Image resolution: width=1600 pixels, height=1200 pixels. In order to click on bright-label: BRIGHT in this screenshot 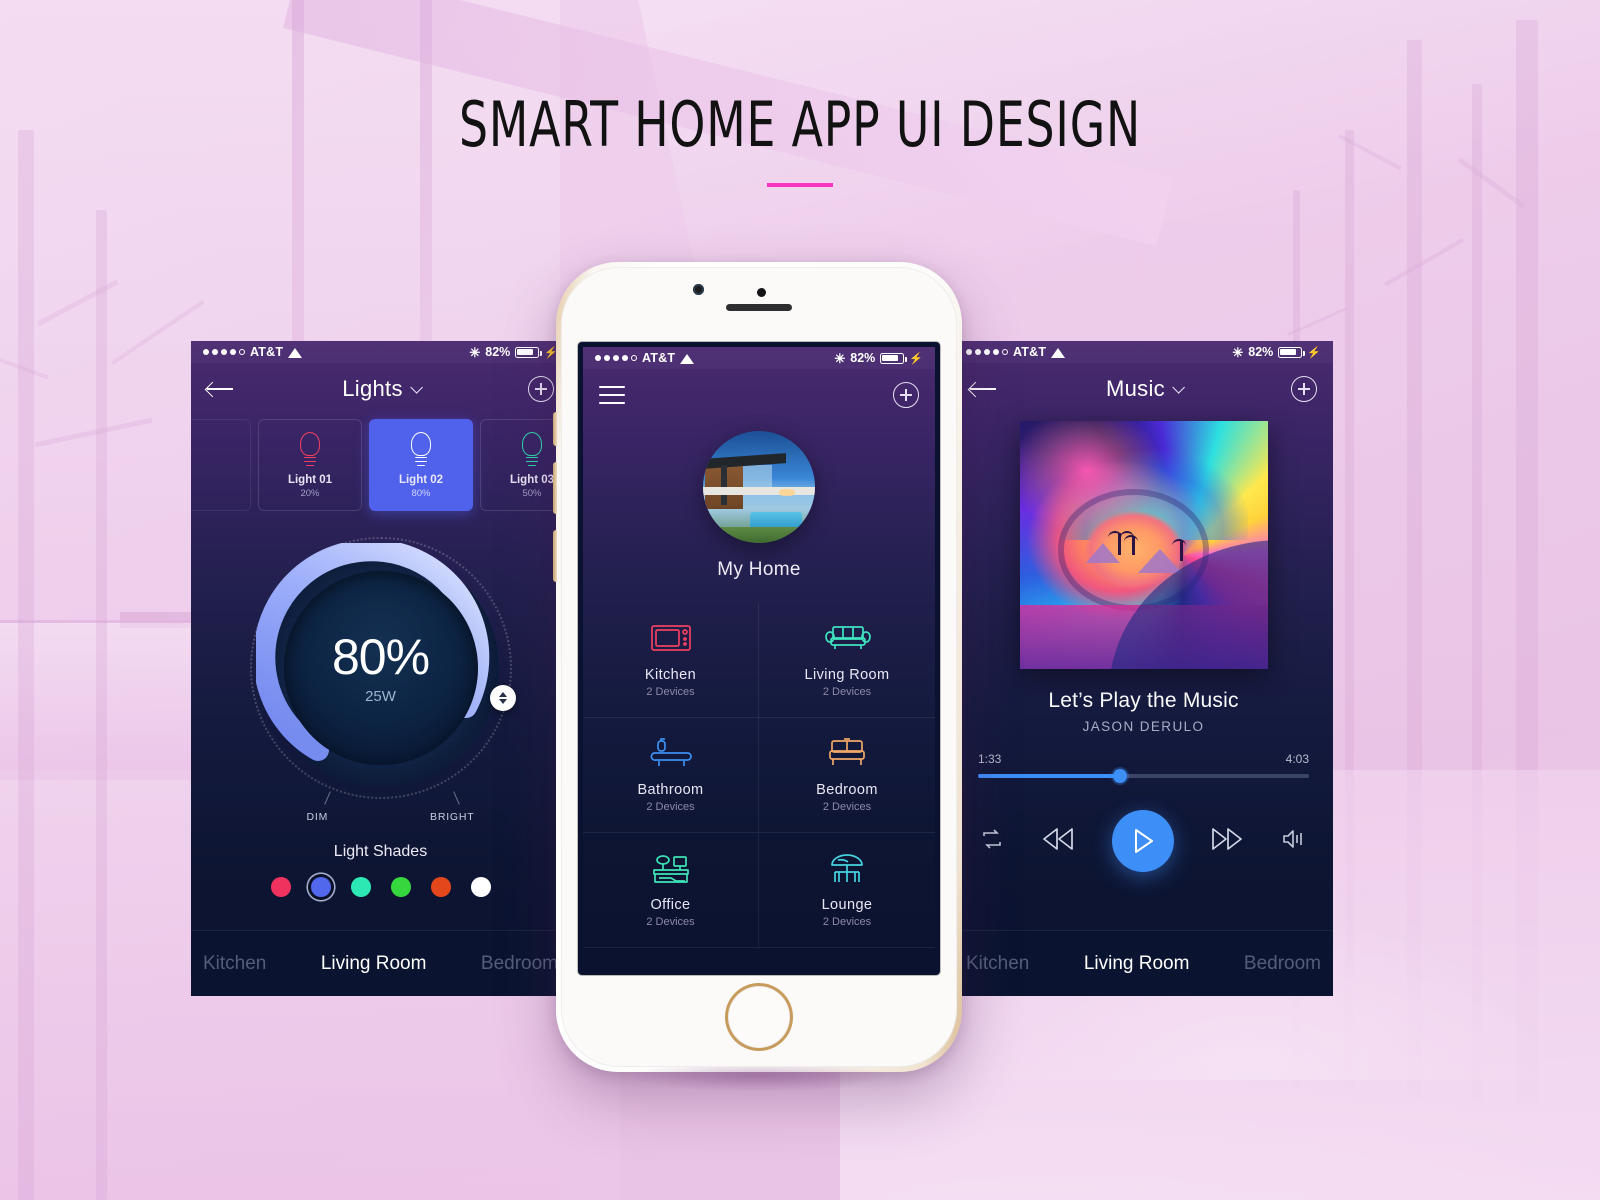, I will do `click(452, 817)`.